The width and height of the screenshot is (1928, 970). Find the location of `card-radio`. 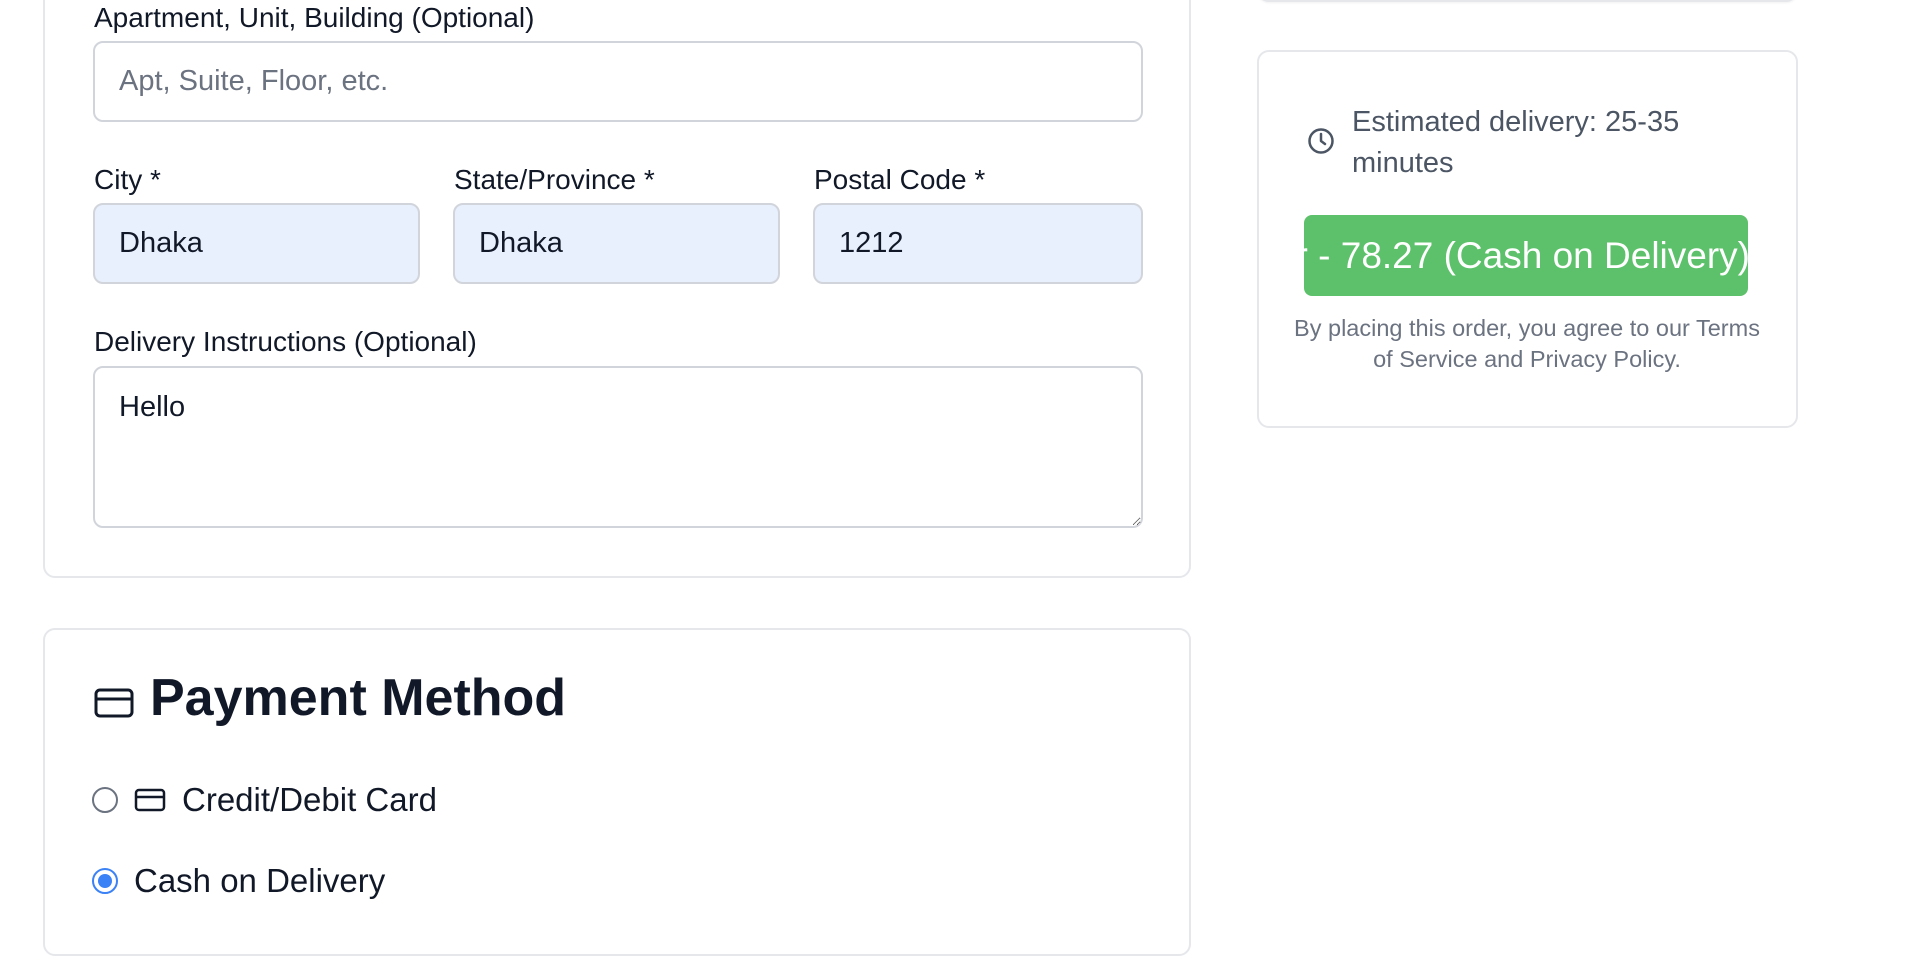

card-radio is located at coordinates (105, 800).